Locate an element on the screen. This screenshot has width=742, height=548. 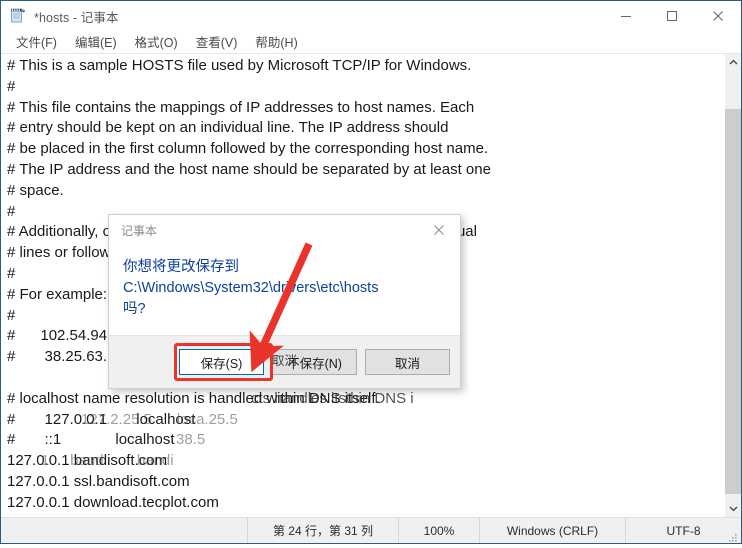
cancel-button: 取消 is located at coordinates (407, 362).